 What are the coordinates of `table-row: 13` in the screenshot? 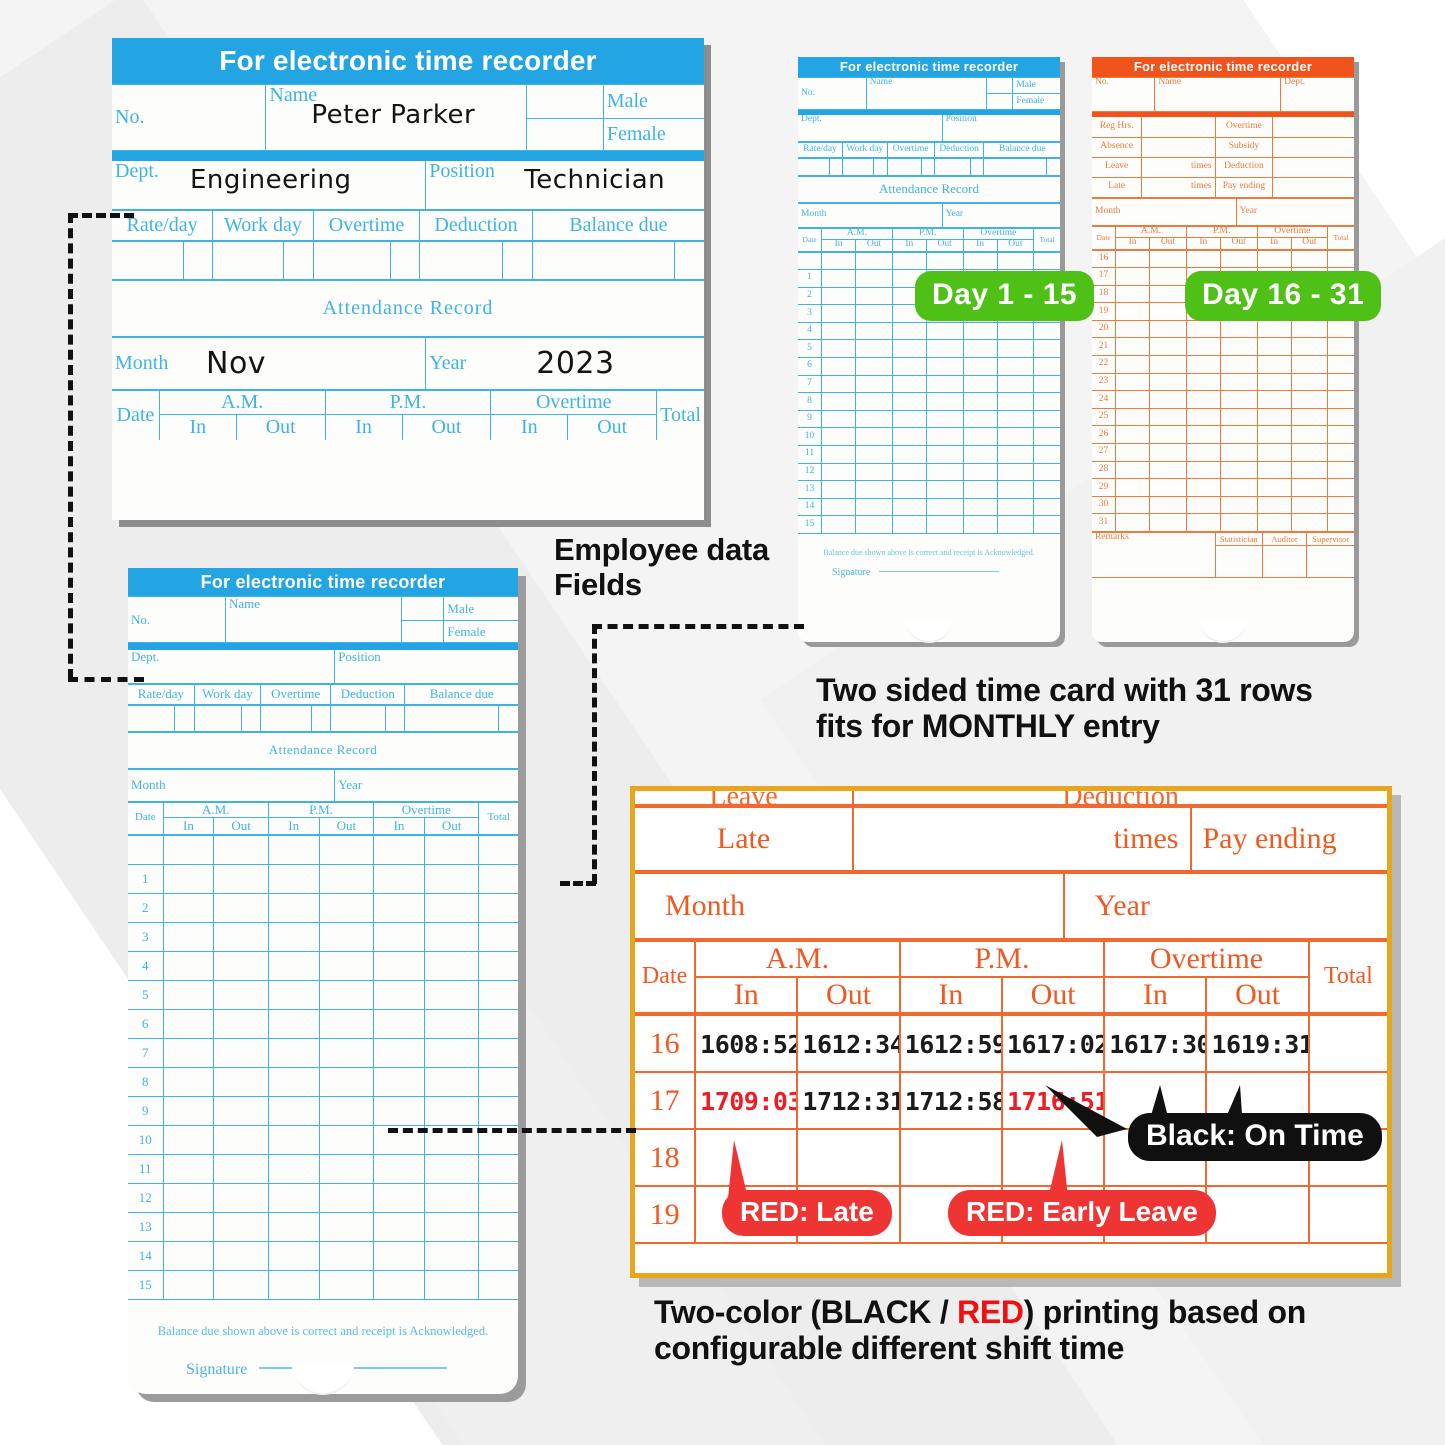 It's located at (323, 1226).